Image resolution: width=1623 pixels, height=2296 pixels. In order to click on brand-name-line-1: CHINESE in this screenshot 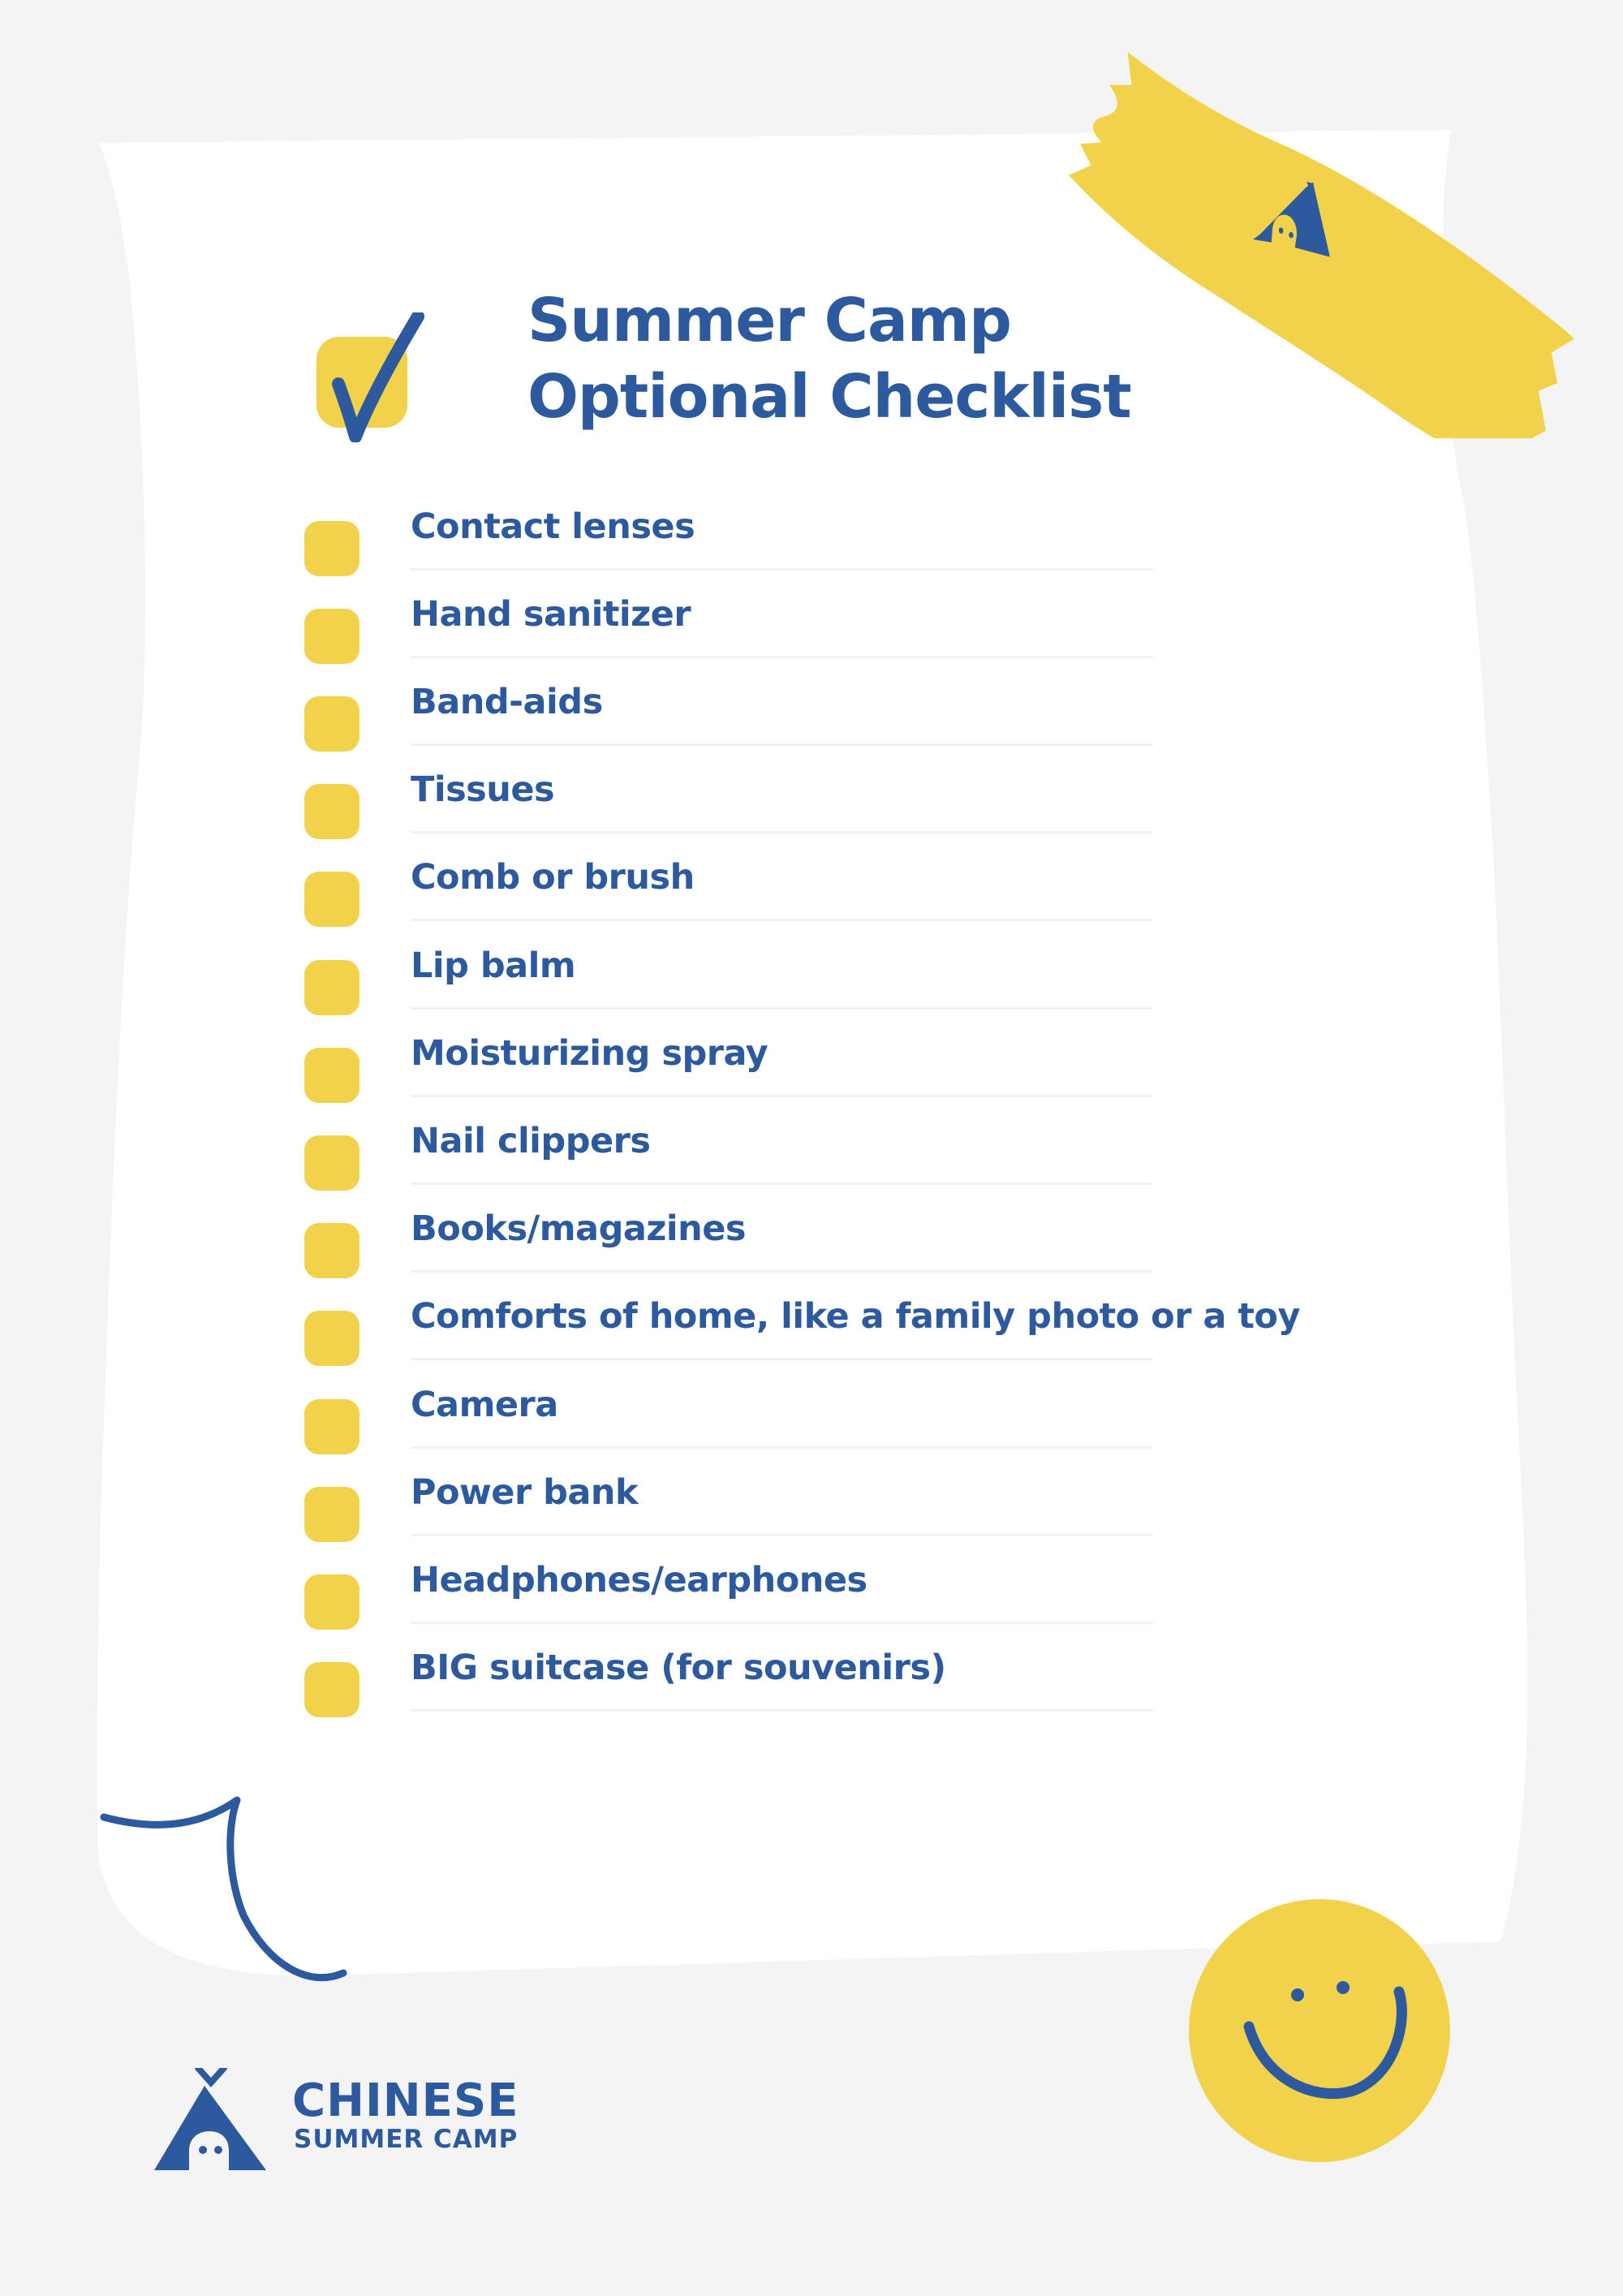, I will do `click(405, 2101)`.